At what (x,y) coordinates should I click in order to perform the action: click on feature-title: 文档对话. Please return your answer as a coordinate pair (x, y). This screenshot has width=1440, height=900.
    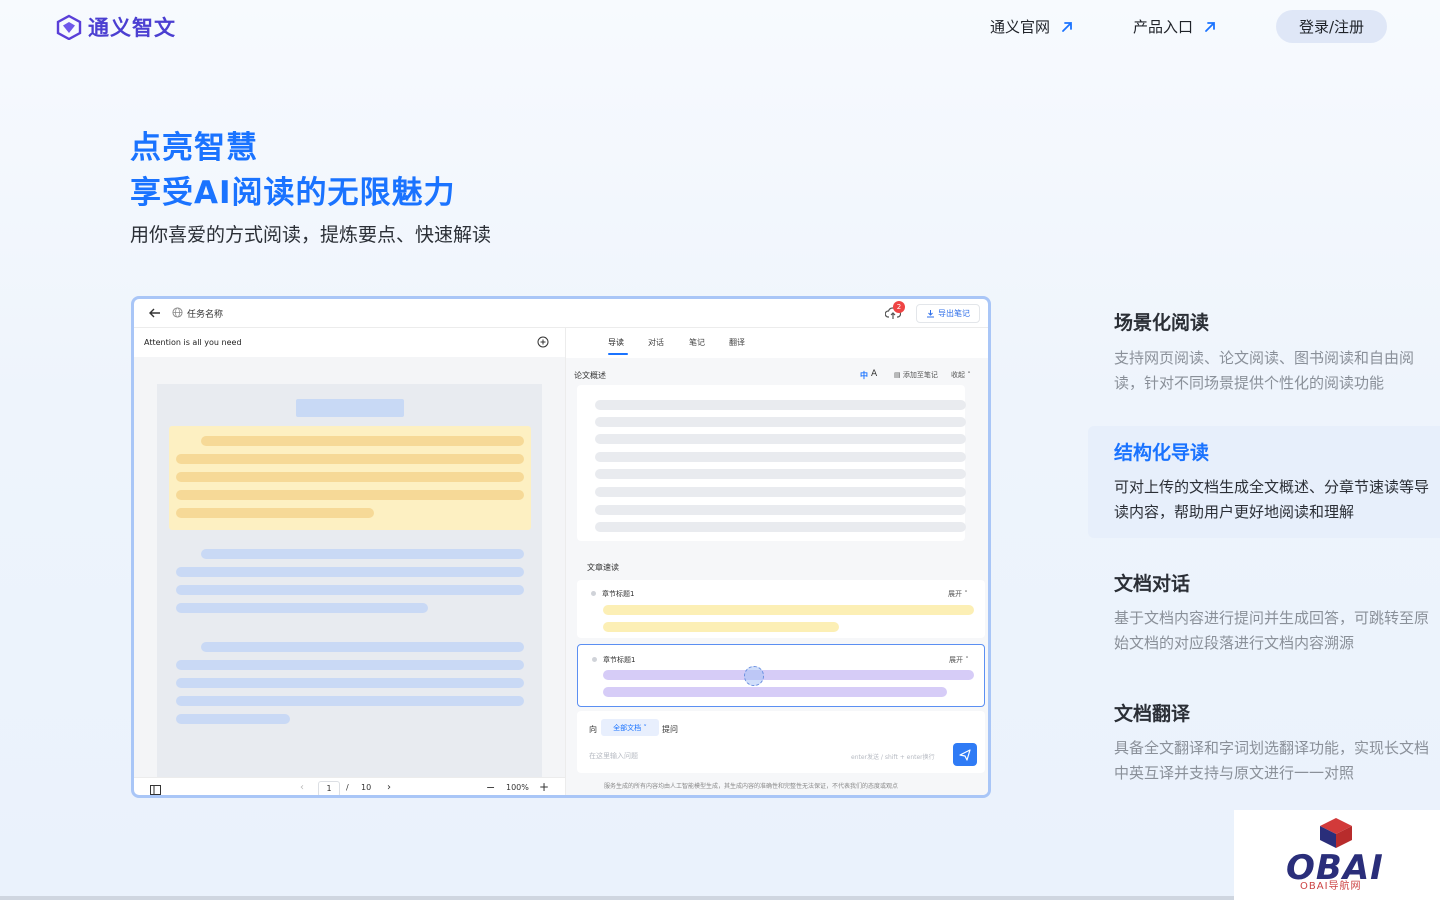
    Looking at the image, I should click on (1152, 584).